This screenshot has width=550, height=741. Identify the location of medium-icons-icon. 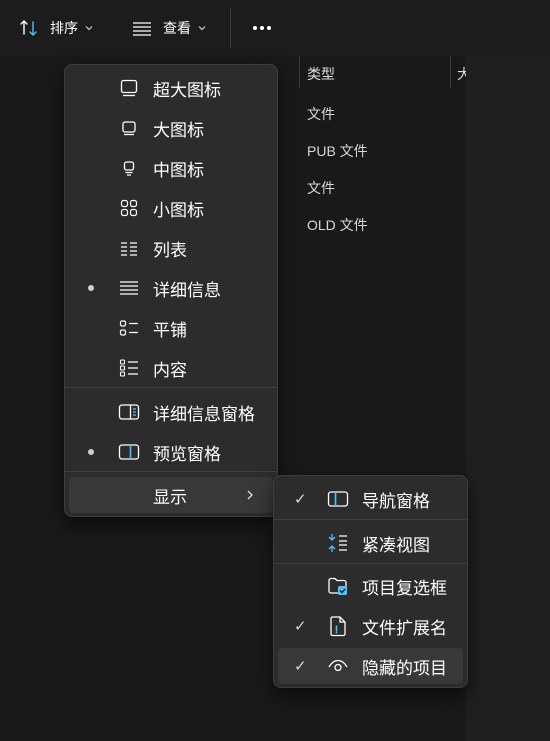
(129, 168).